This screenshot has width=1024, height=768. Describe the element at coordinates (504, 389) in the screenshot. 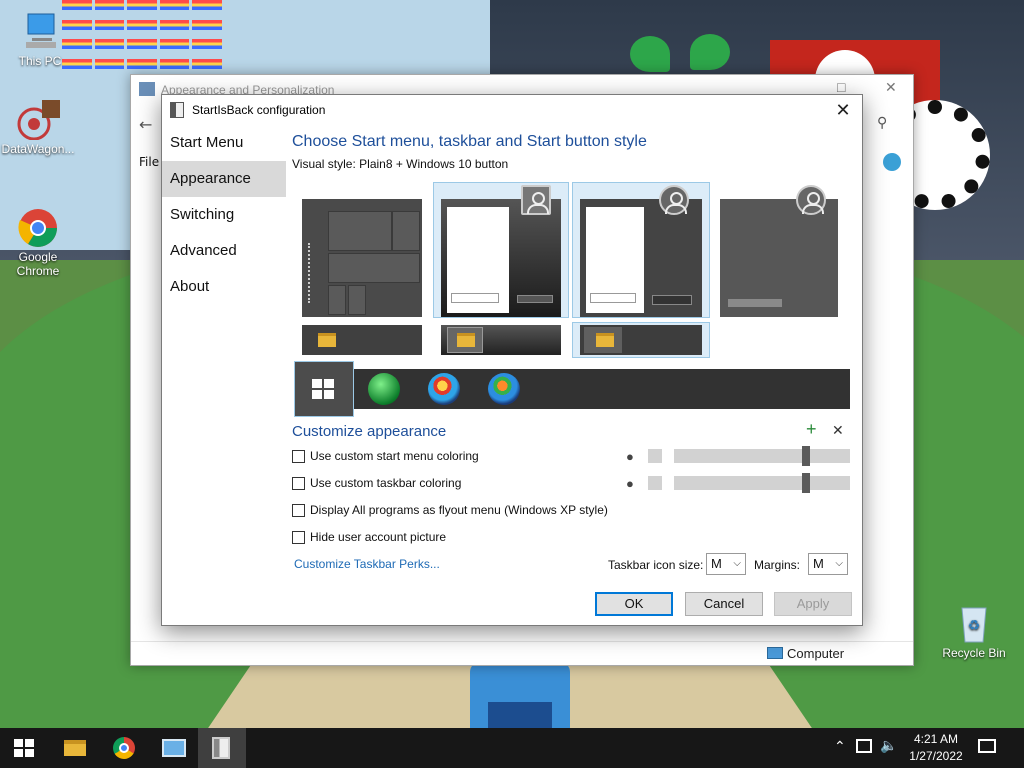

I see `windows-flag-orb-icon` at that location.